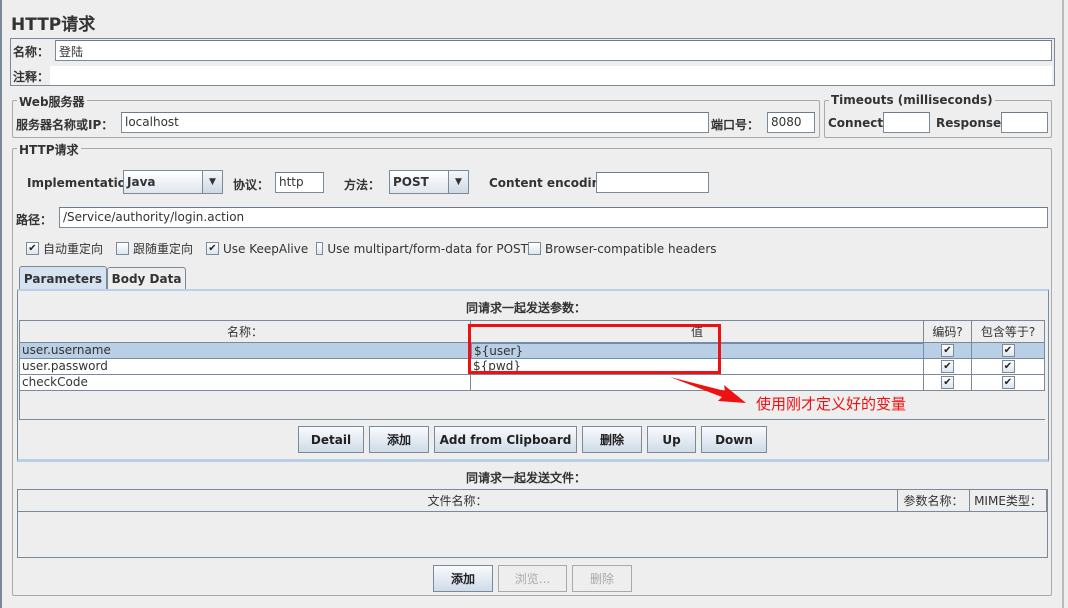  Describe the element at coordinates (49, 149) in the screenshot. I see `http-request-legend: HTTP请求` at that location.